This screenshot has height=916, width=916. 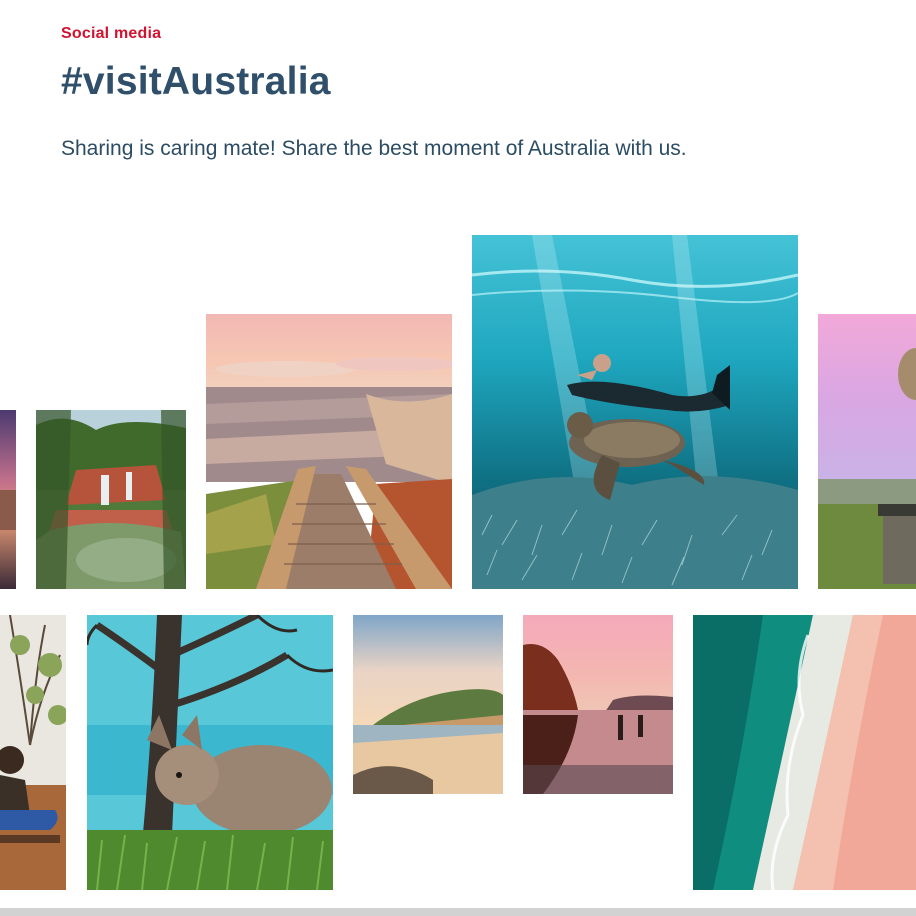 What do you see at coordinates (804, 752) in the screenshot?
I see `photo-aerial-pink-beach` at bounding box center [804, 752].